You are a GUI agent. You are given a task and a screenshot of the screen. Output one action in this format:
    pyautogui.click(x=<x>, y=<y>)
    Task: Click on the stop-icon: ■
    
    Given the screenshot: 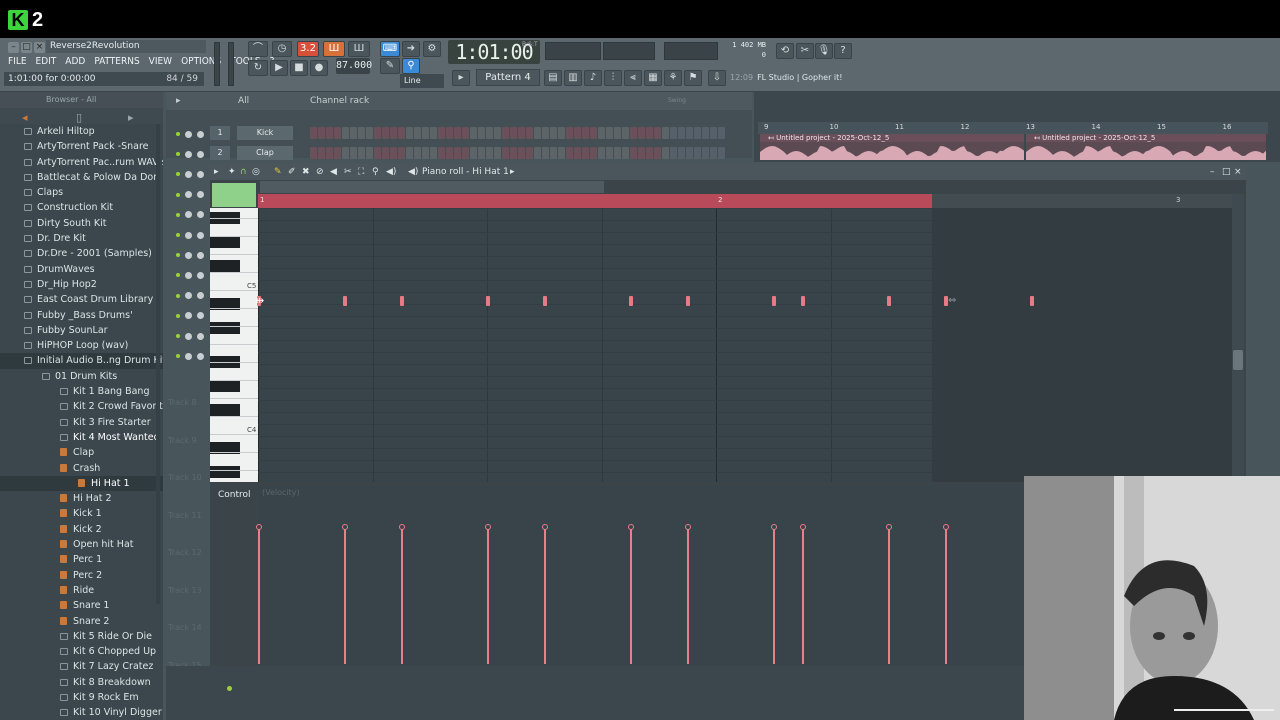 What is the action you would take?
    pyautogui.click(x=299, y=68)
    